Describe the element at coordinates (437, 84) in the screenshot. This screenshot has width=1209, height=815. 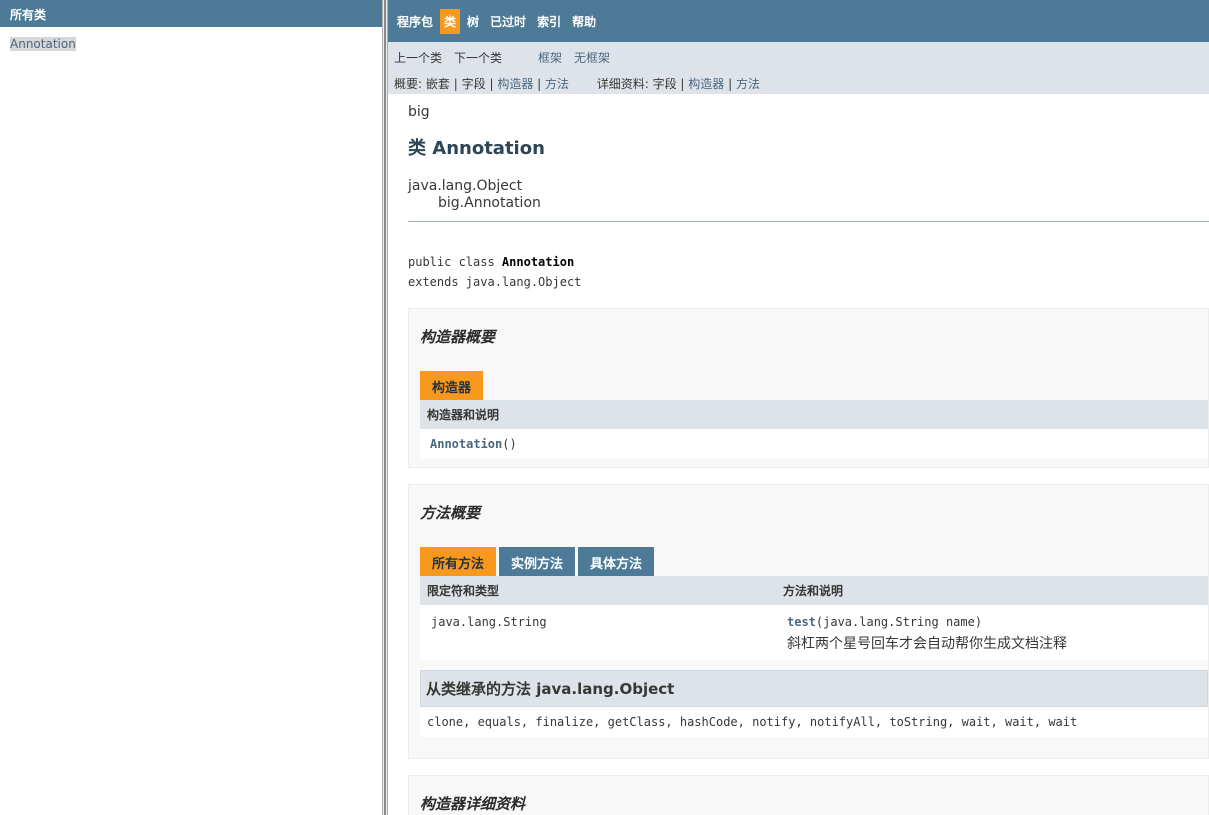
I see `summary-nested: 嵌套` at that location.